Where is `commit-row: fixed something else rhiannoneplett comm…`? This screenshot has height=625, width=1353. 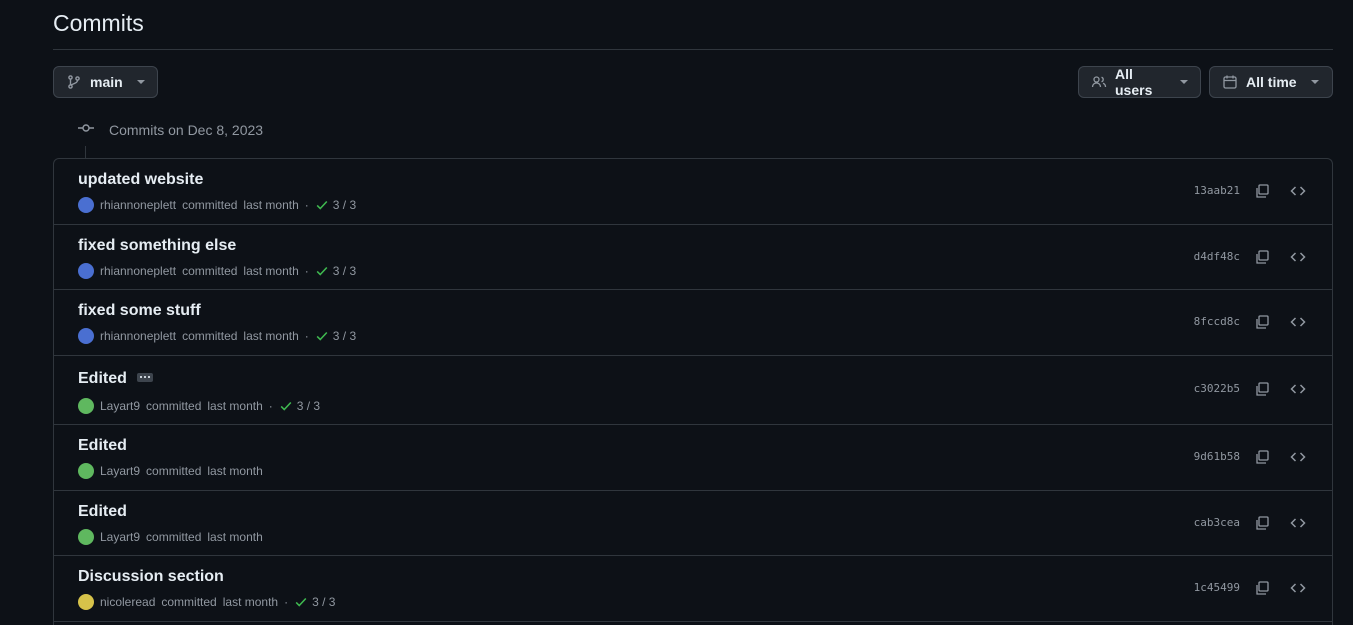
commit-row: fixed something else rhiannoneplett comm… is located at coordinates (693, 257).